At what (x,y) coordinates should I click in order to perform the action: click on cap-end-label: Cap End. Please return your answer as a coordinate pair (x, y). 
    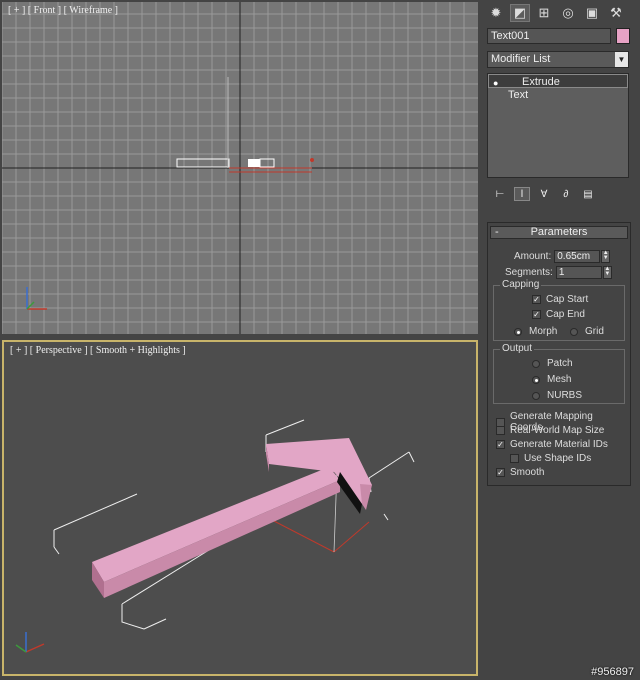
    Looking at the image, I should click on (565, 314).